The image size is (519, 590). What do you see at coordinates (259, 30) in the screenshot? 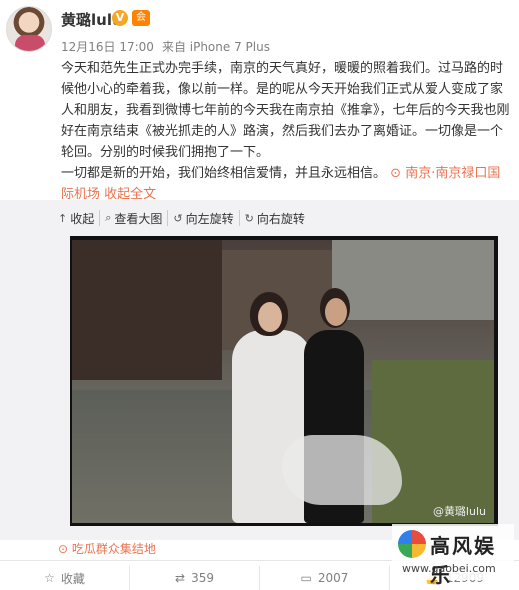
I see `post-header: 黄璐lulu V 会 12月16日 17:00 来自 iPhone 7 Plus` at bounding box center [259, 30].